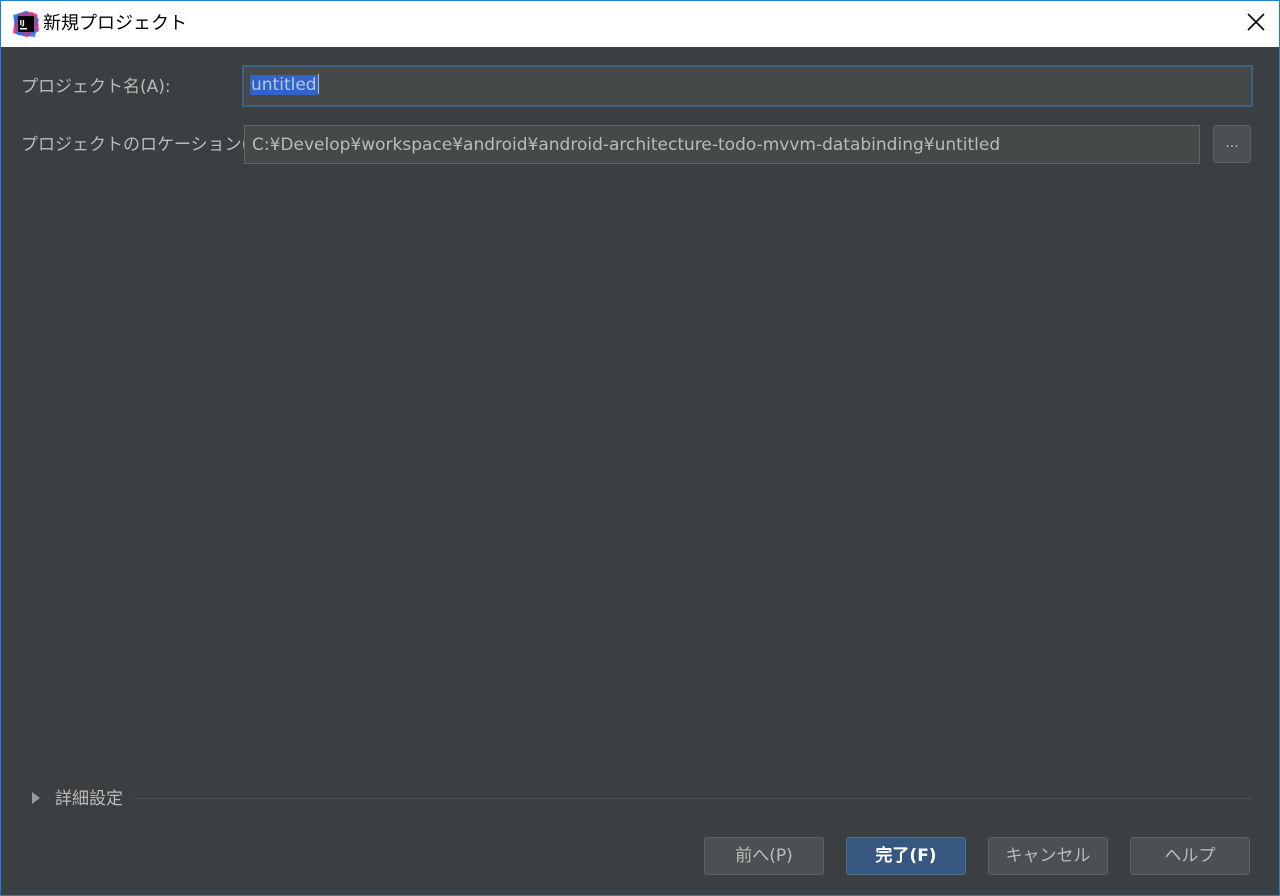 The height and width of the screenshot is (896, 1280). What do you see at coordinates (284, 85) in the screenshot?
I see `project-name-value: untitled` at bounding box center [284, 85].